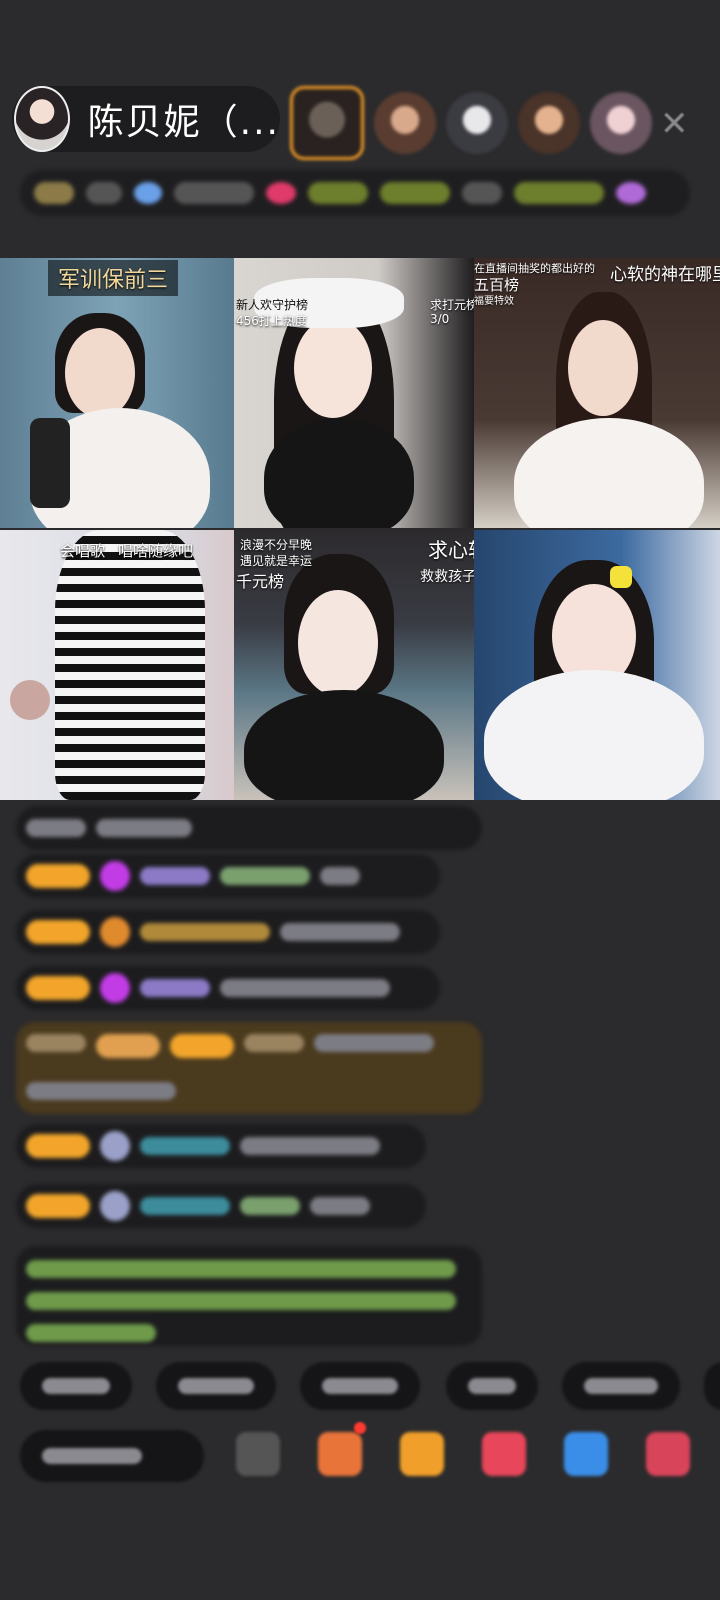 Image resolution: width=720 pixels, height=1600 pixels. What do you see at coordinates (360, 1428) in the screenshot?
I see `notification-dot` at bounding box center [360, 1428].